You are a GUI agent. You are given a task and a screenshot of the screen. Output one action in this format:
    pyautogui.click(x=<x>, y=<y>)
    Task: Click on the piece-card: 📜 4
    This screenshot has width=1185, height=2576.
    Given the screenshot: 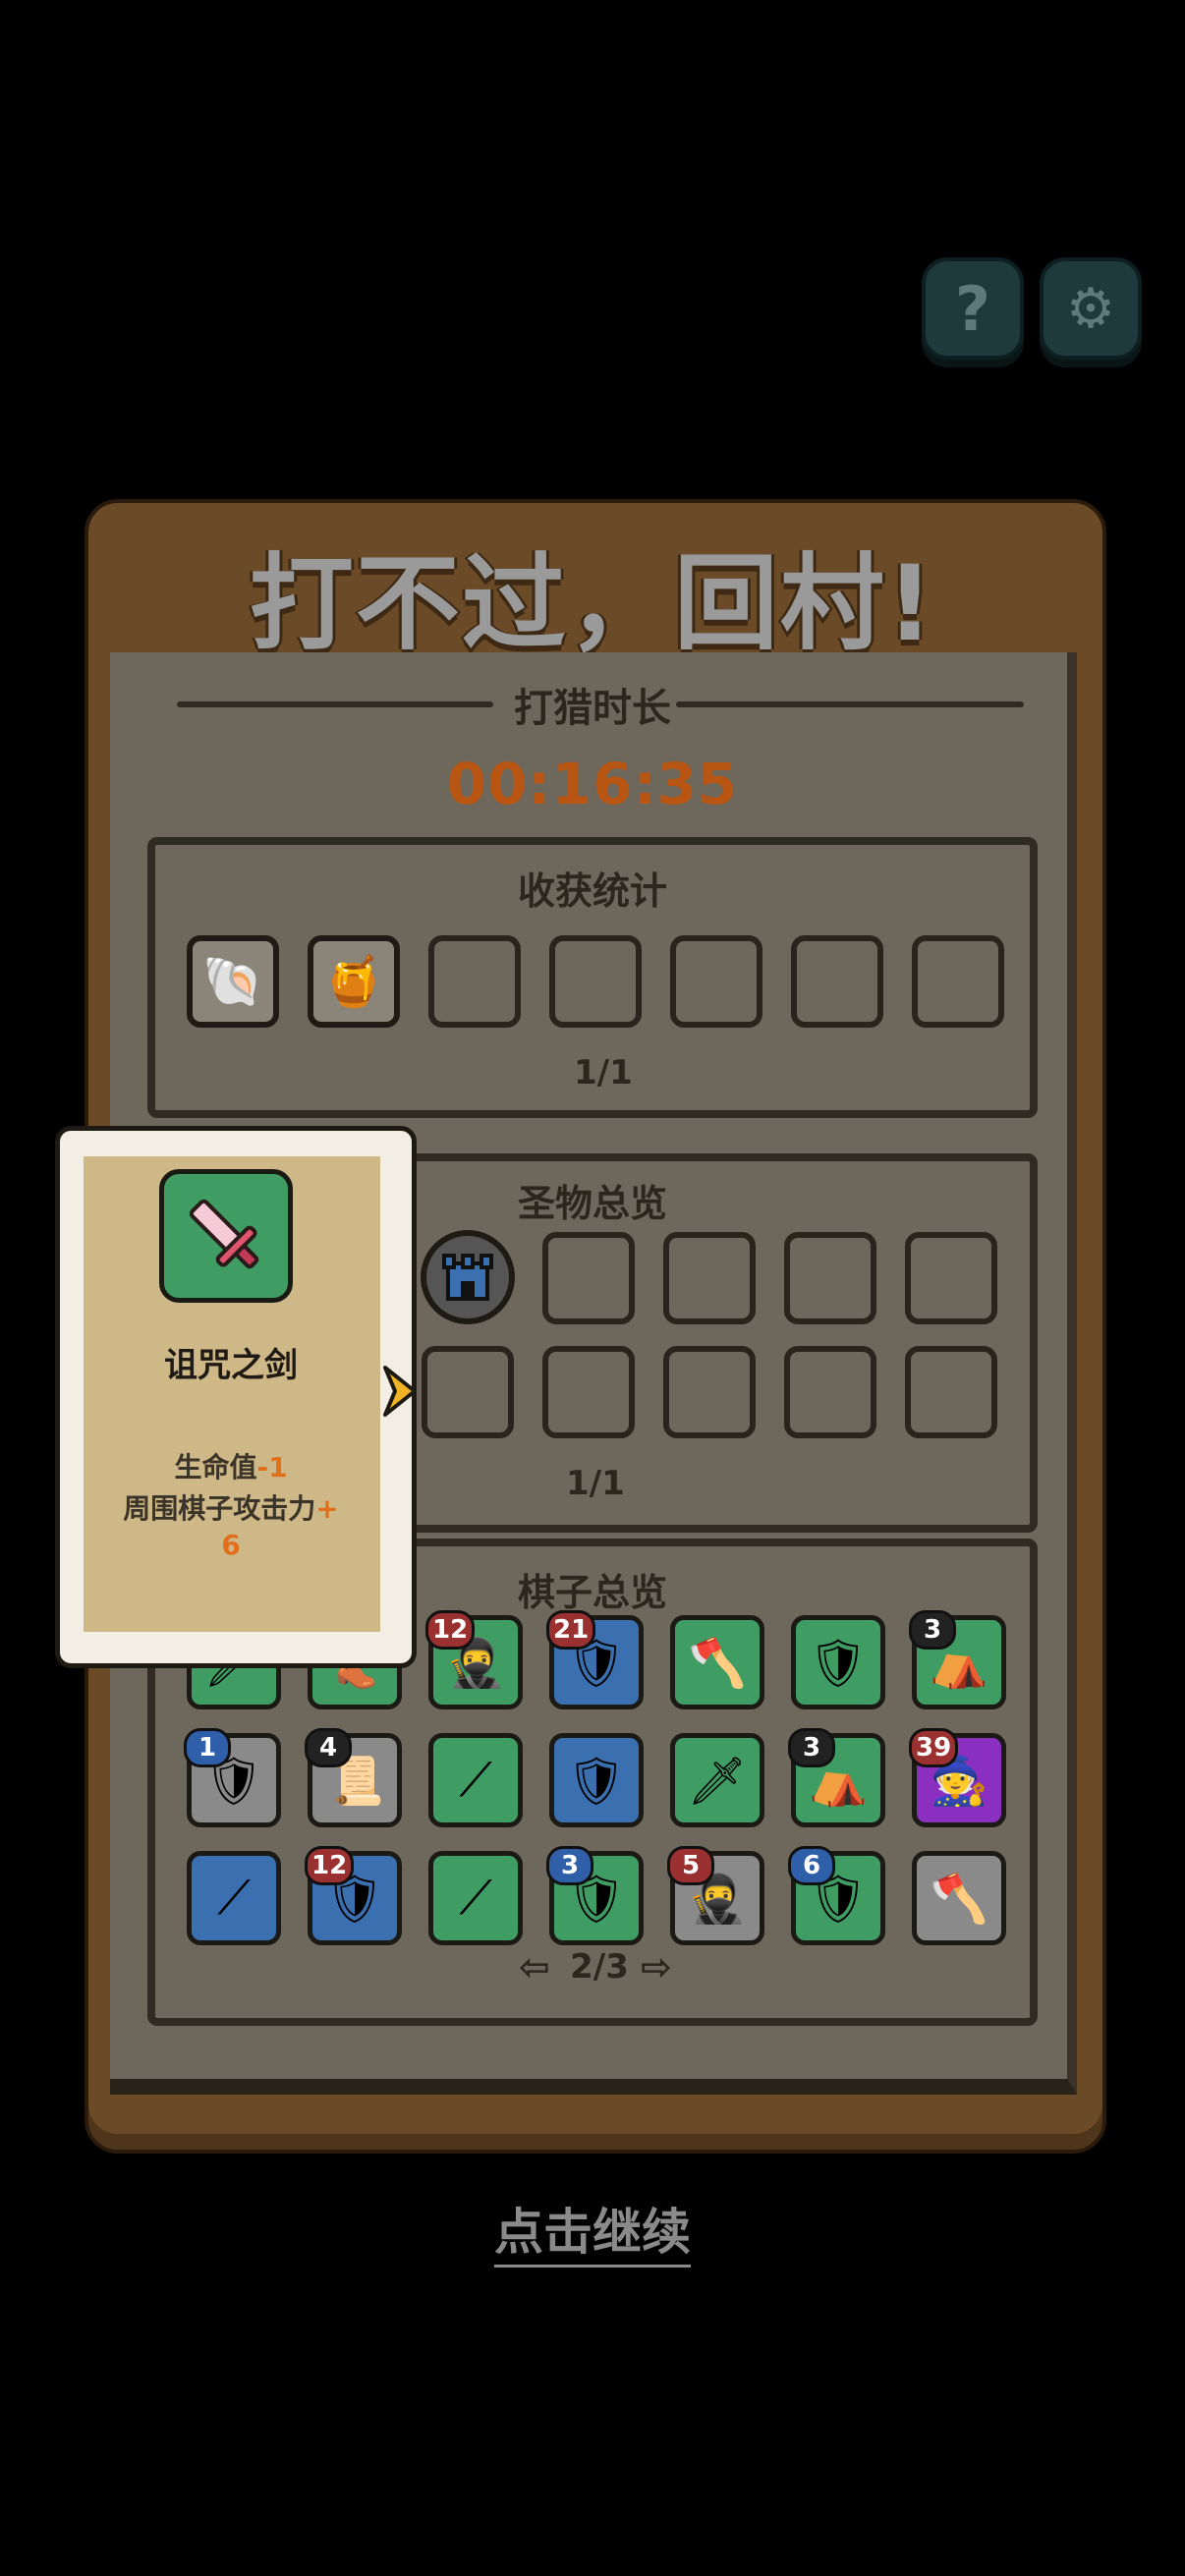 What is the action you would take?
    pyautogui.click(x=353, y=1777)
    